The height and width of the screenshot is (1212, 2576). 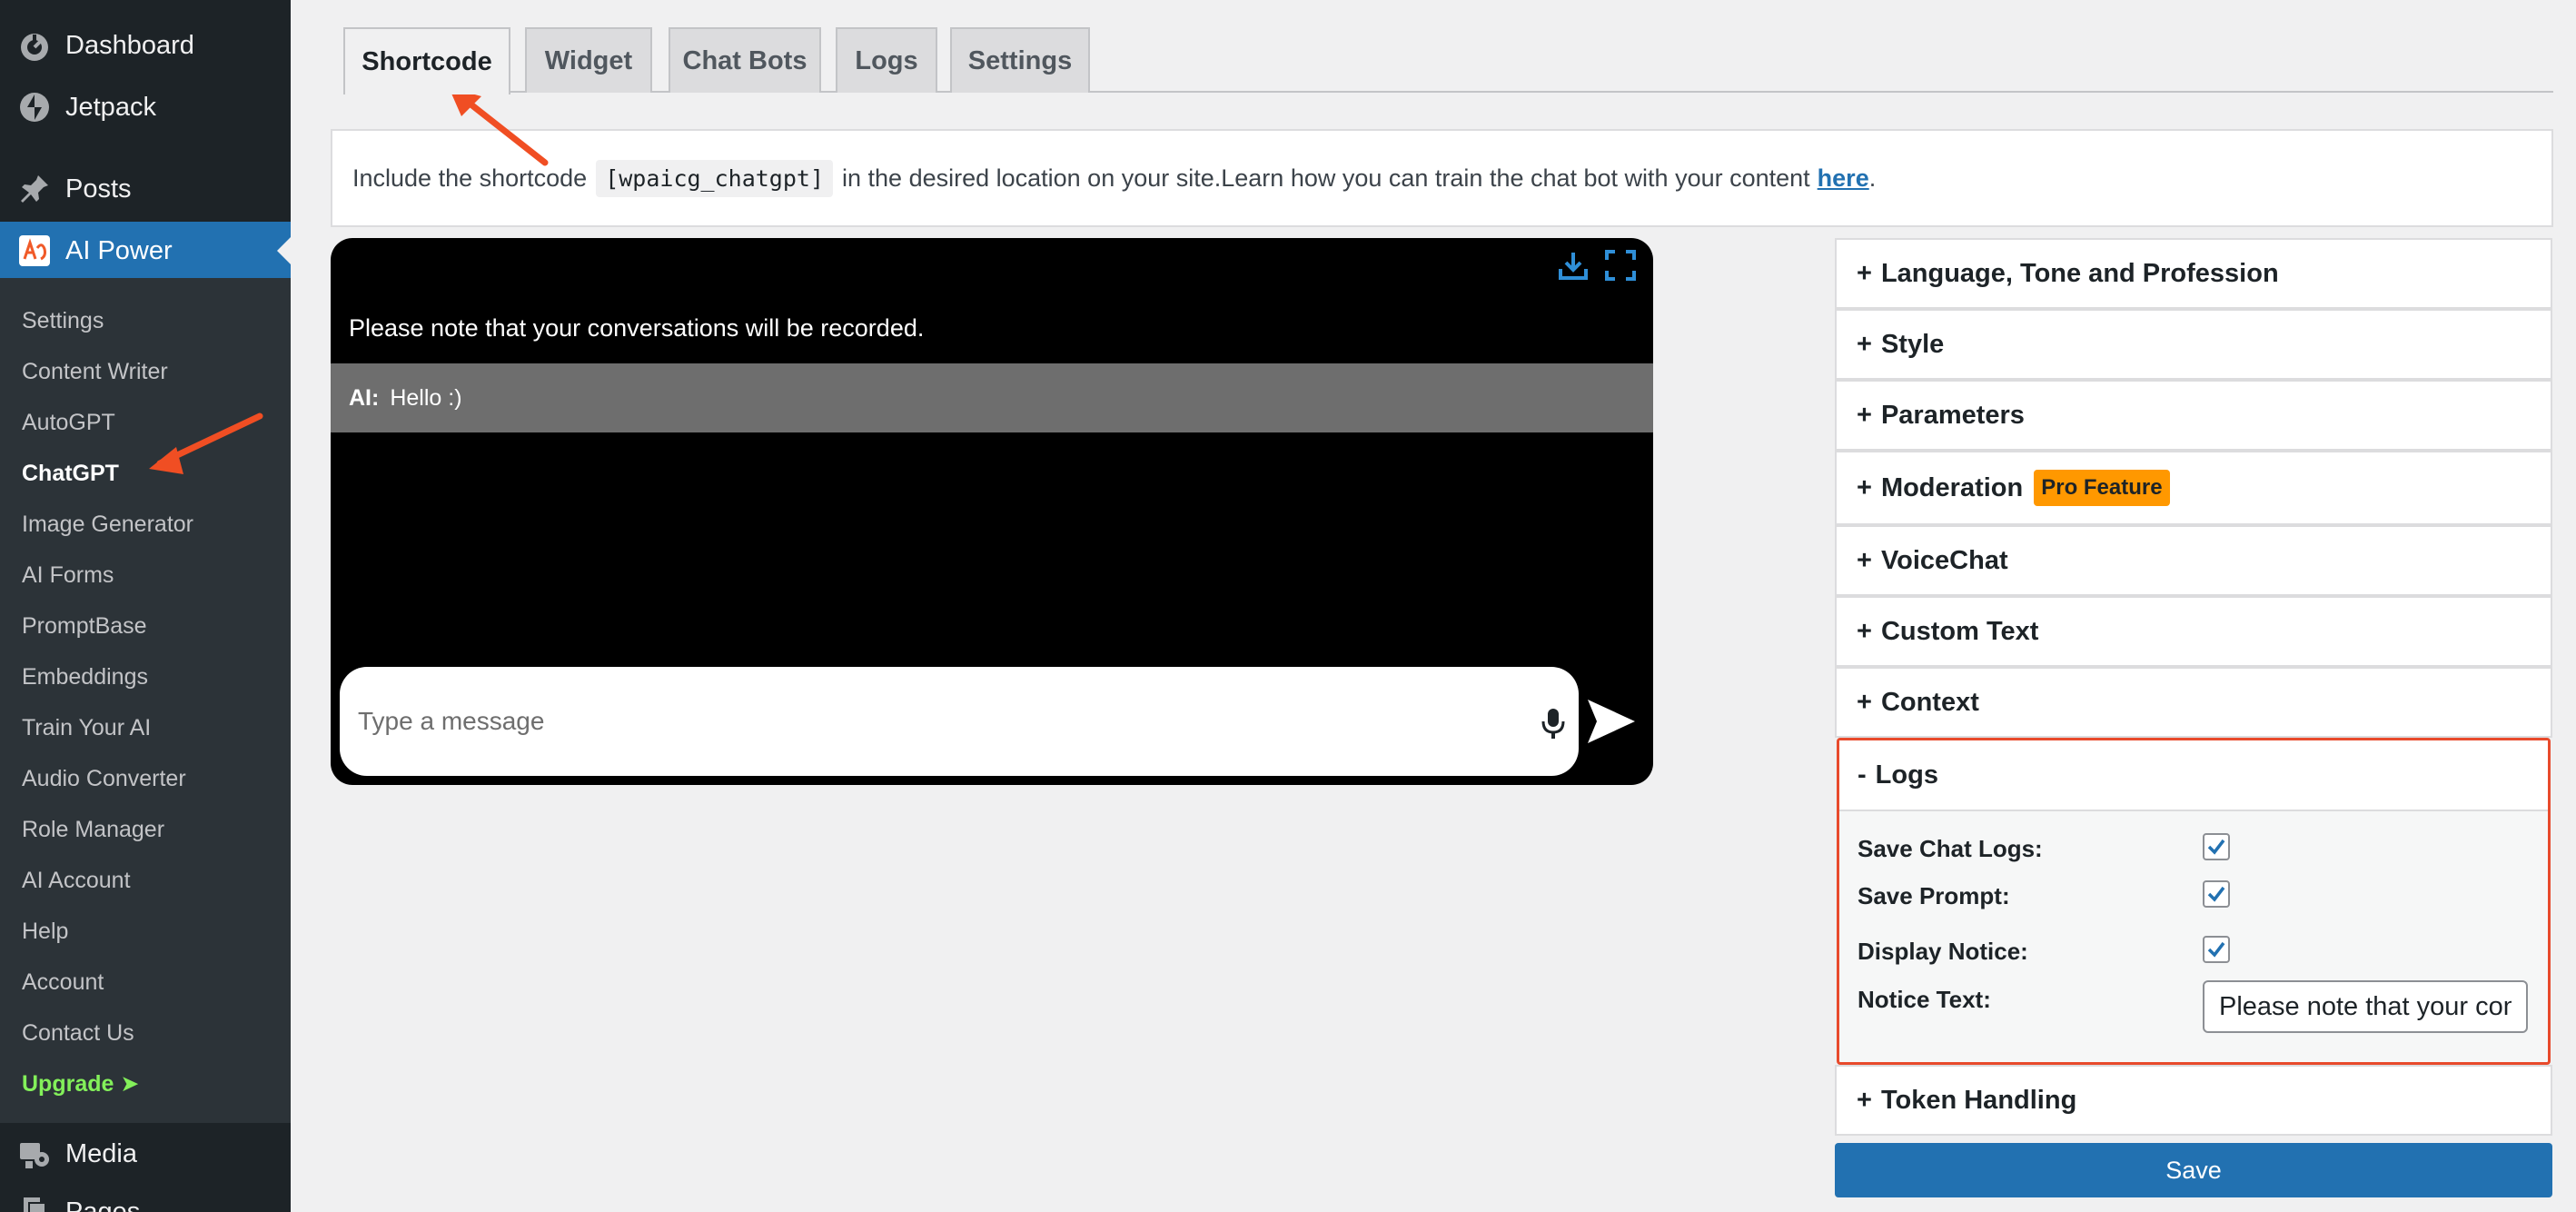 I want to click on save-chat-logs-checkbox, so click(x=2216, y=846).